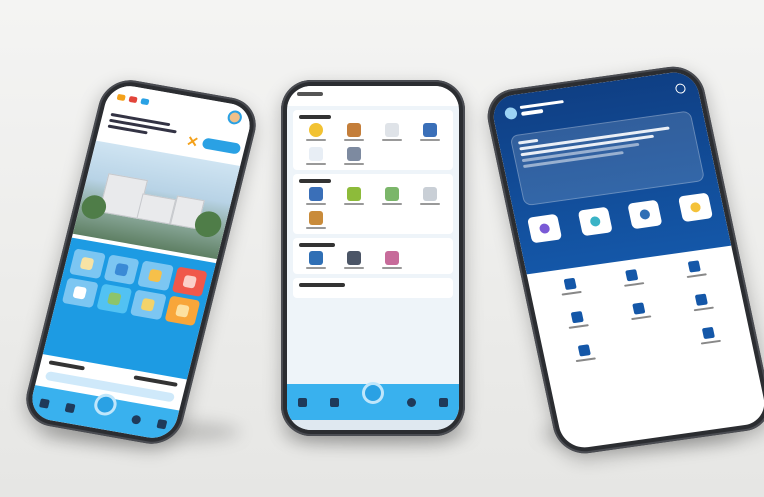 The image size is (764, 497). I want to click on settings-icon, so click(680, 88).